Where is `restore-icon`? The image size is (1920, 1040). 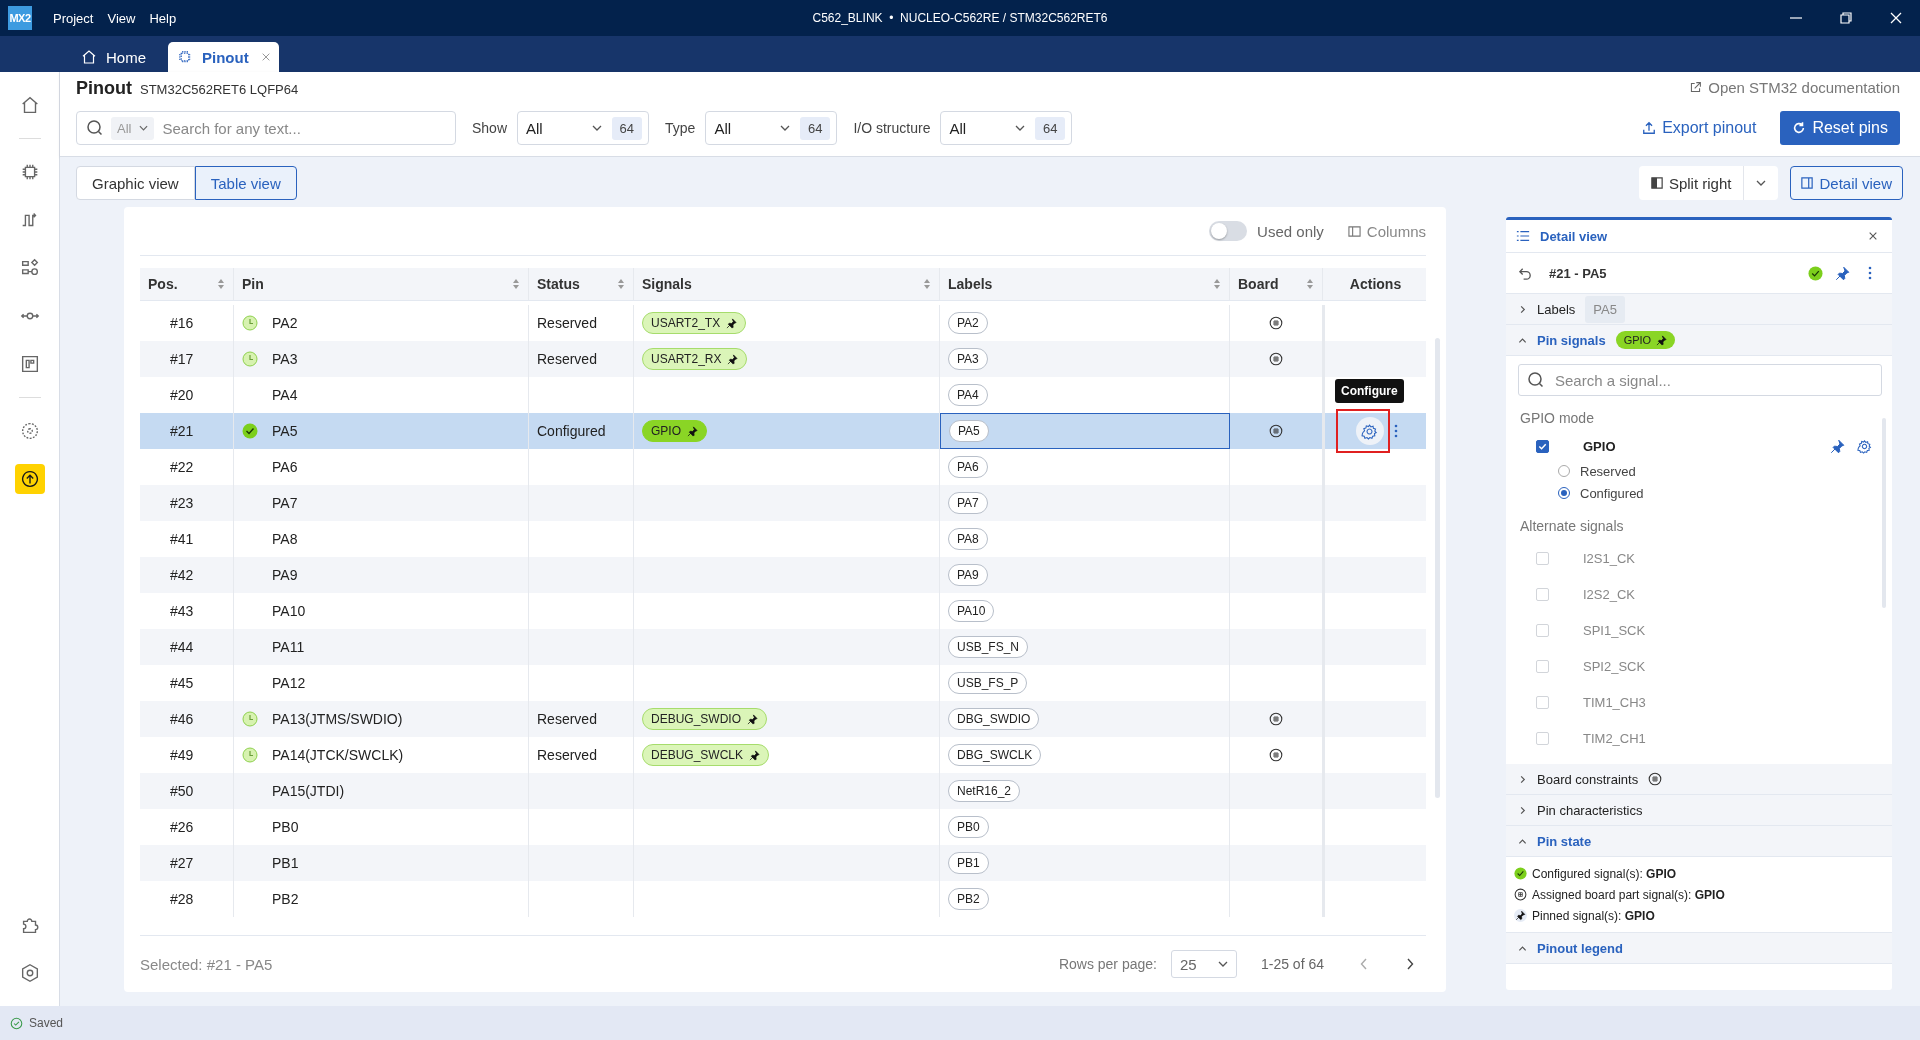
restore-icon is located at coordinates (1846, 18).